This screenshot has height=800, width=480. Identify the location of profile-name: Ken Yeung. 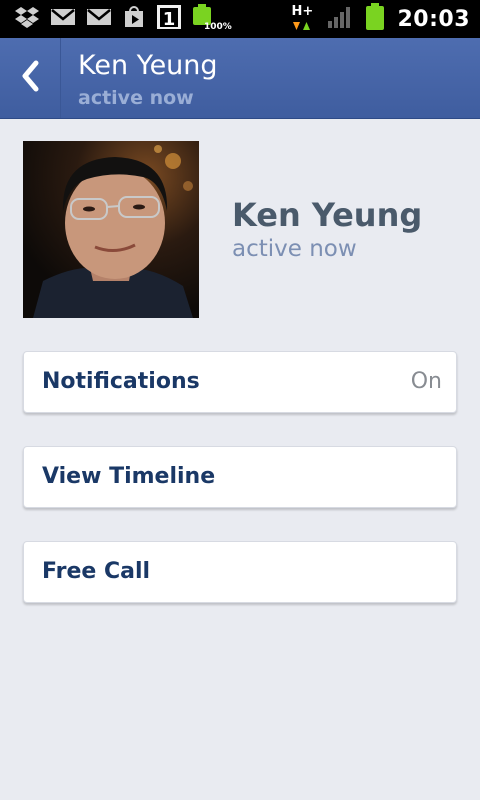
(327, 215).